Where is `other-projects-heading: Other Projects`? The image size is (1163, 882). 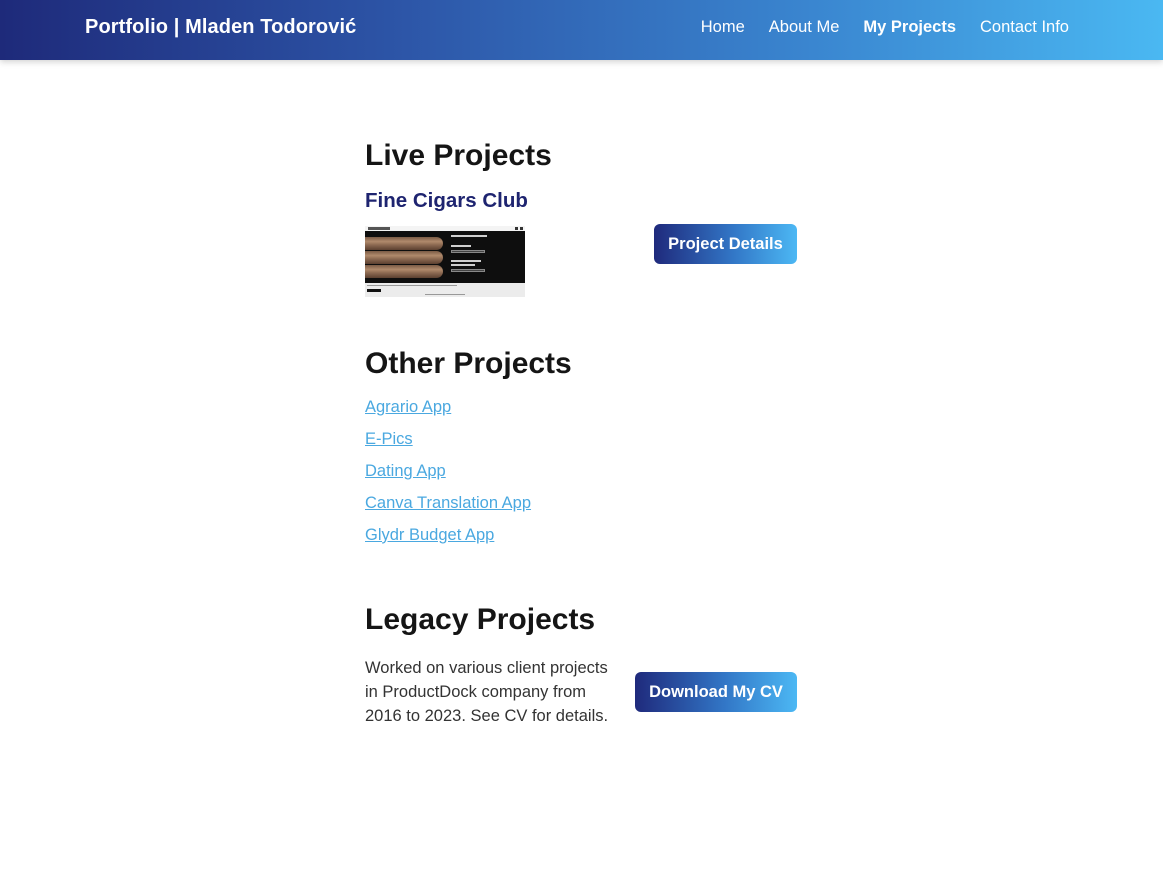 other-projects-heading: Other Projects is located at coordinates (468, 363).